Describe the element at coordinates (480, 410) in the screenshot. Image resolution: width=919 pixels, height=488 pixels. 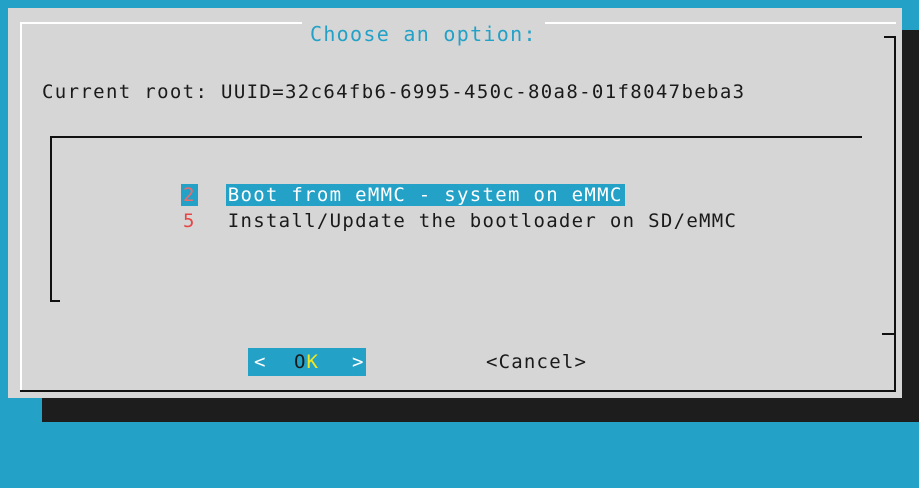
I see `dialog-shadow-bottom` at that location.